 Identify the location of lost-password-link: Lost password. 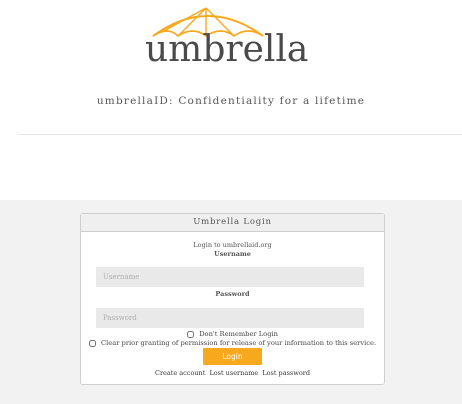
(286, 373).